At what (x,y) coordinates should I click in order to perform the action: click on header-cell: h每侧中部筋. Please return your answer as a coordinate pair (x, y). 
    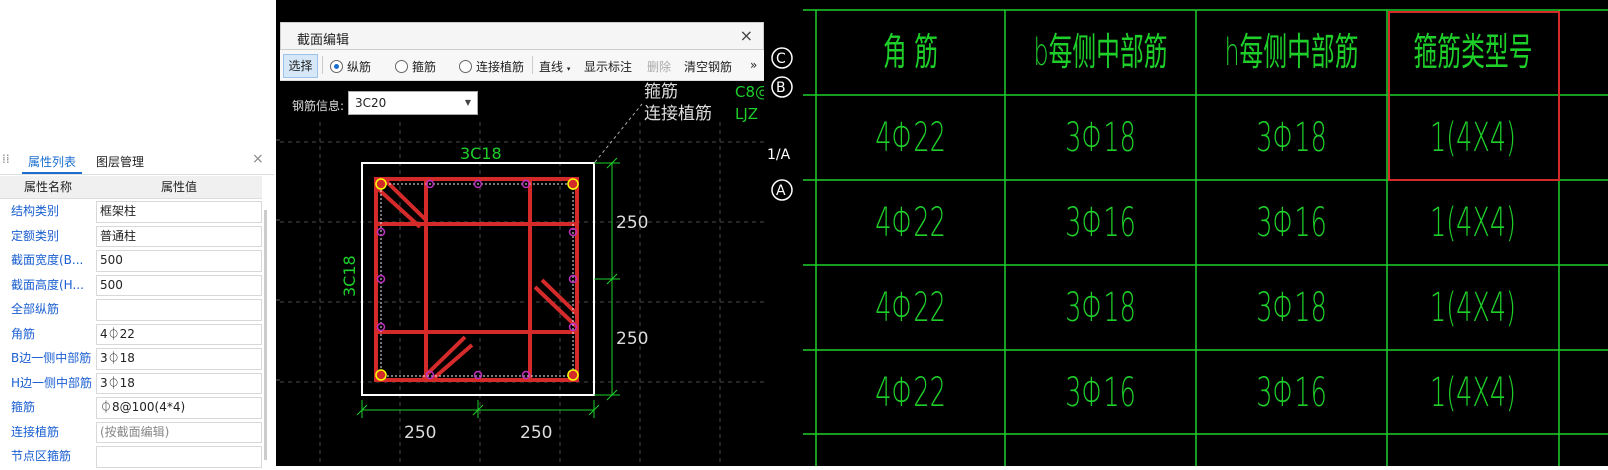
    Looking at the image, I should click on (1291, 52).